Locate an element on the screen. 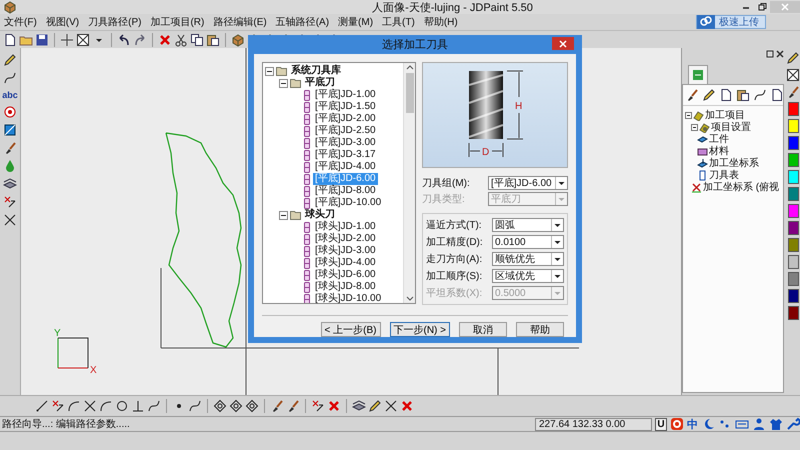  undo-icon is located at coordinates (124, 39).